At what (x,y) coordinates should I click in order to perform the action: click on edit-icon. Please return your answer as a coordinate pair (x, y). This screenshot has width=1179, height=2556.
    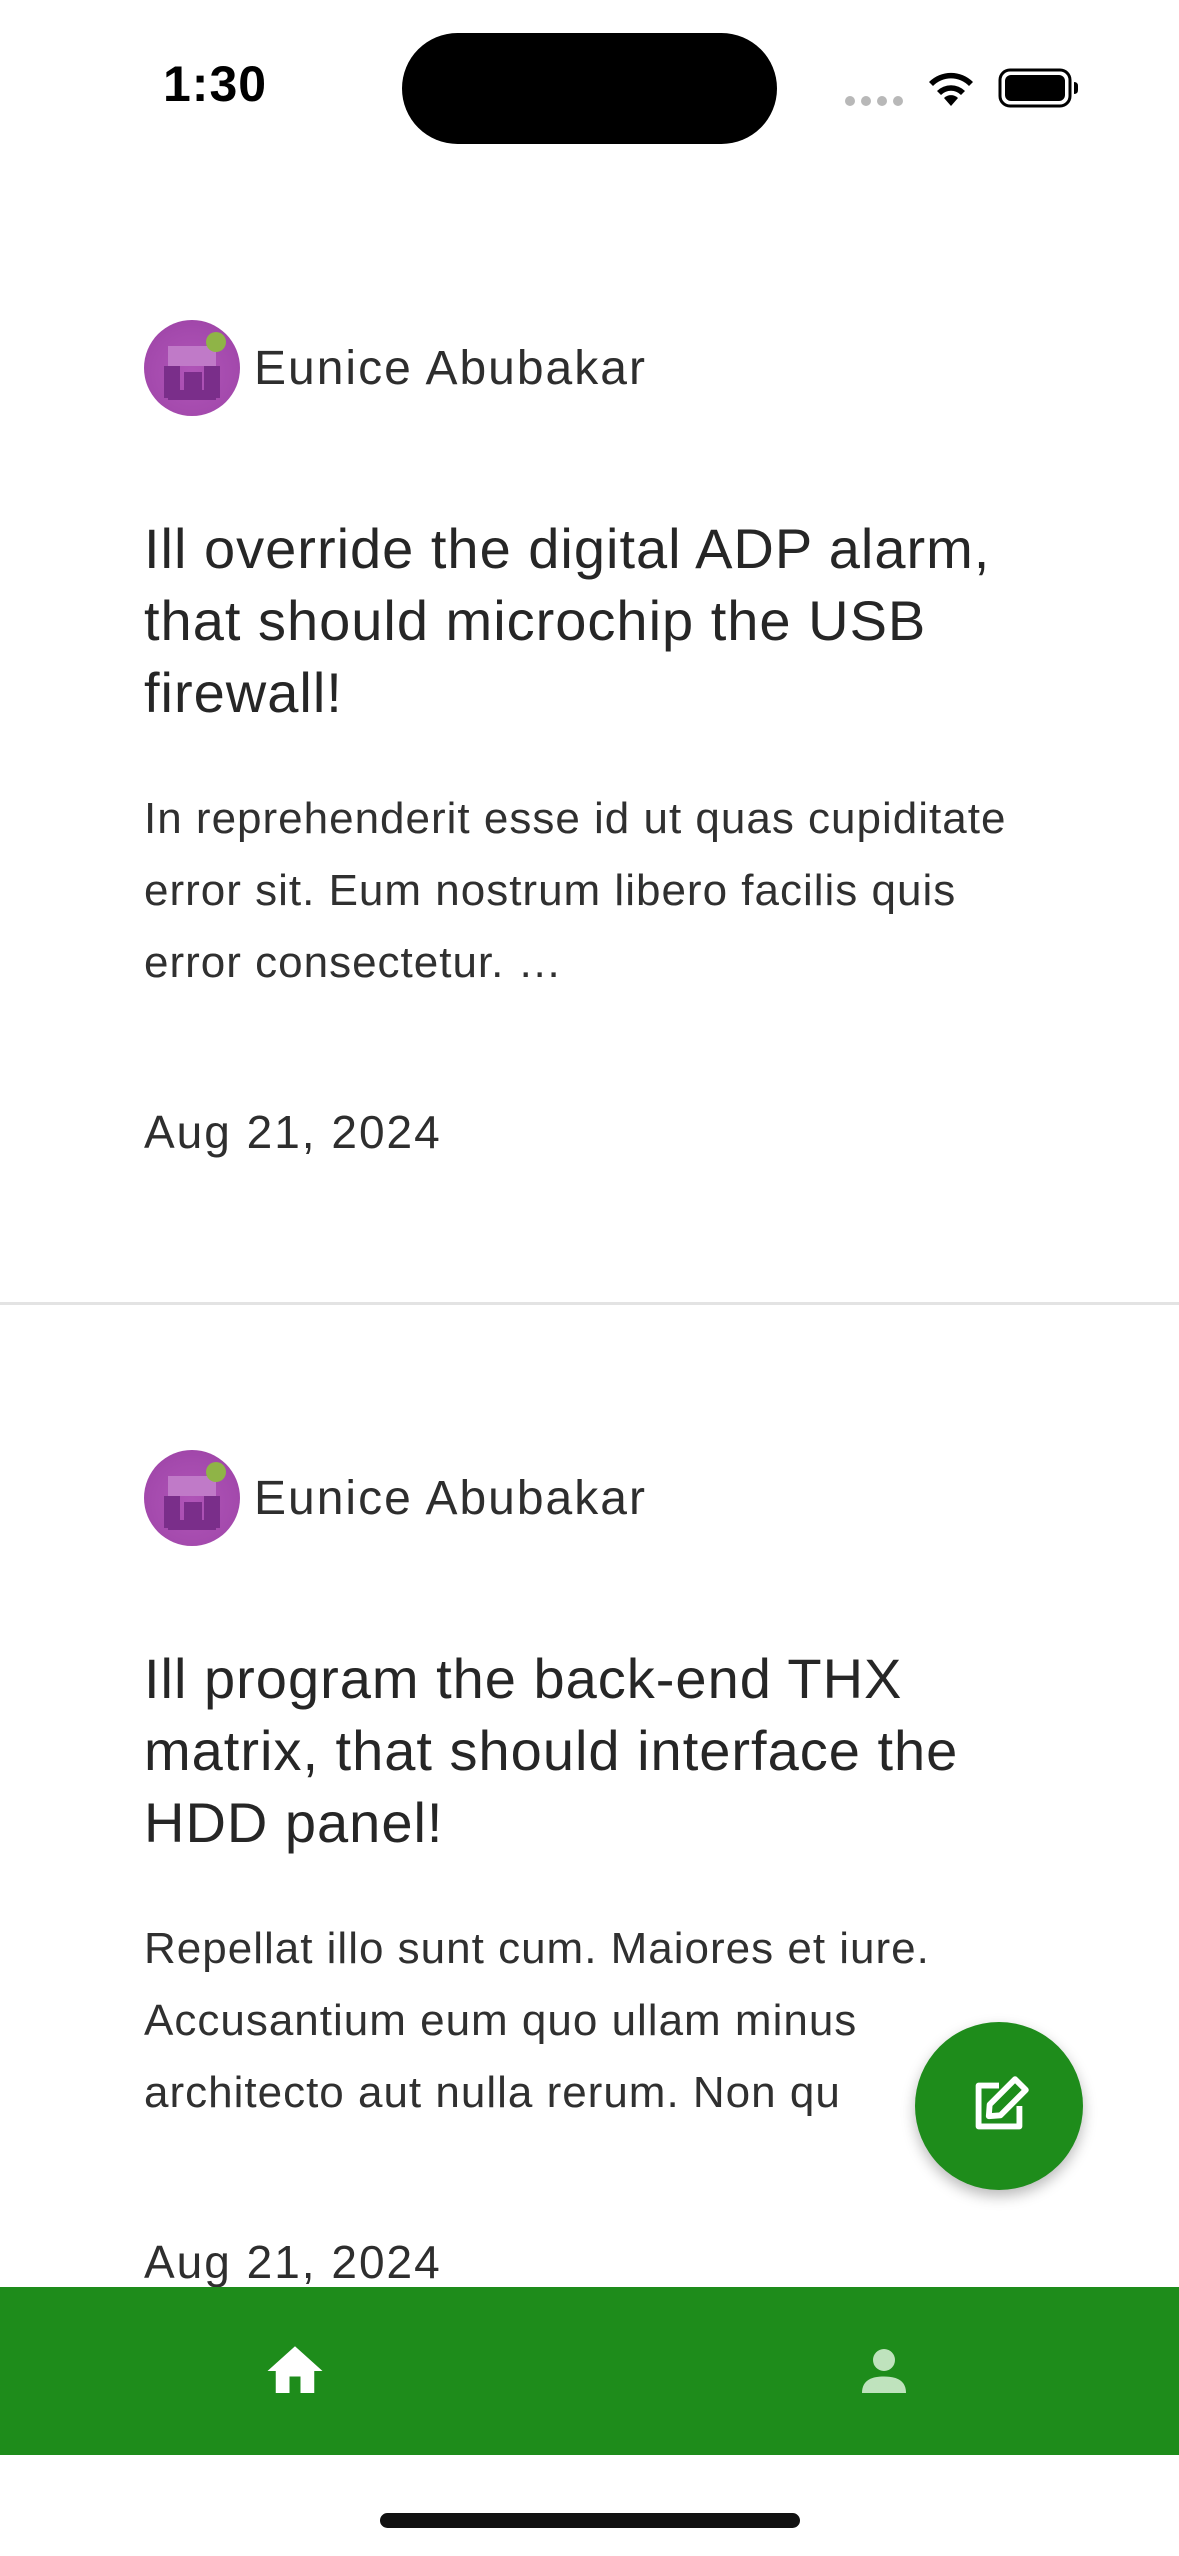
    Looking at the image, I should click on (1002, 2103).